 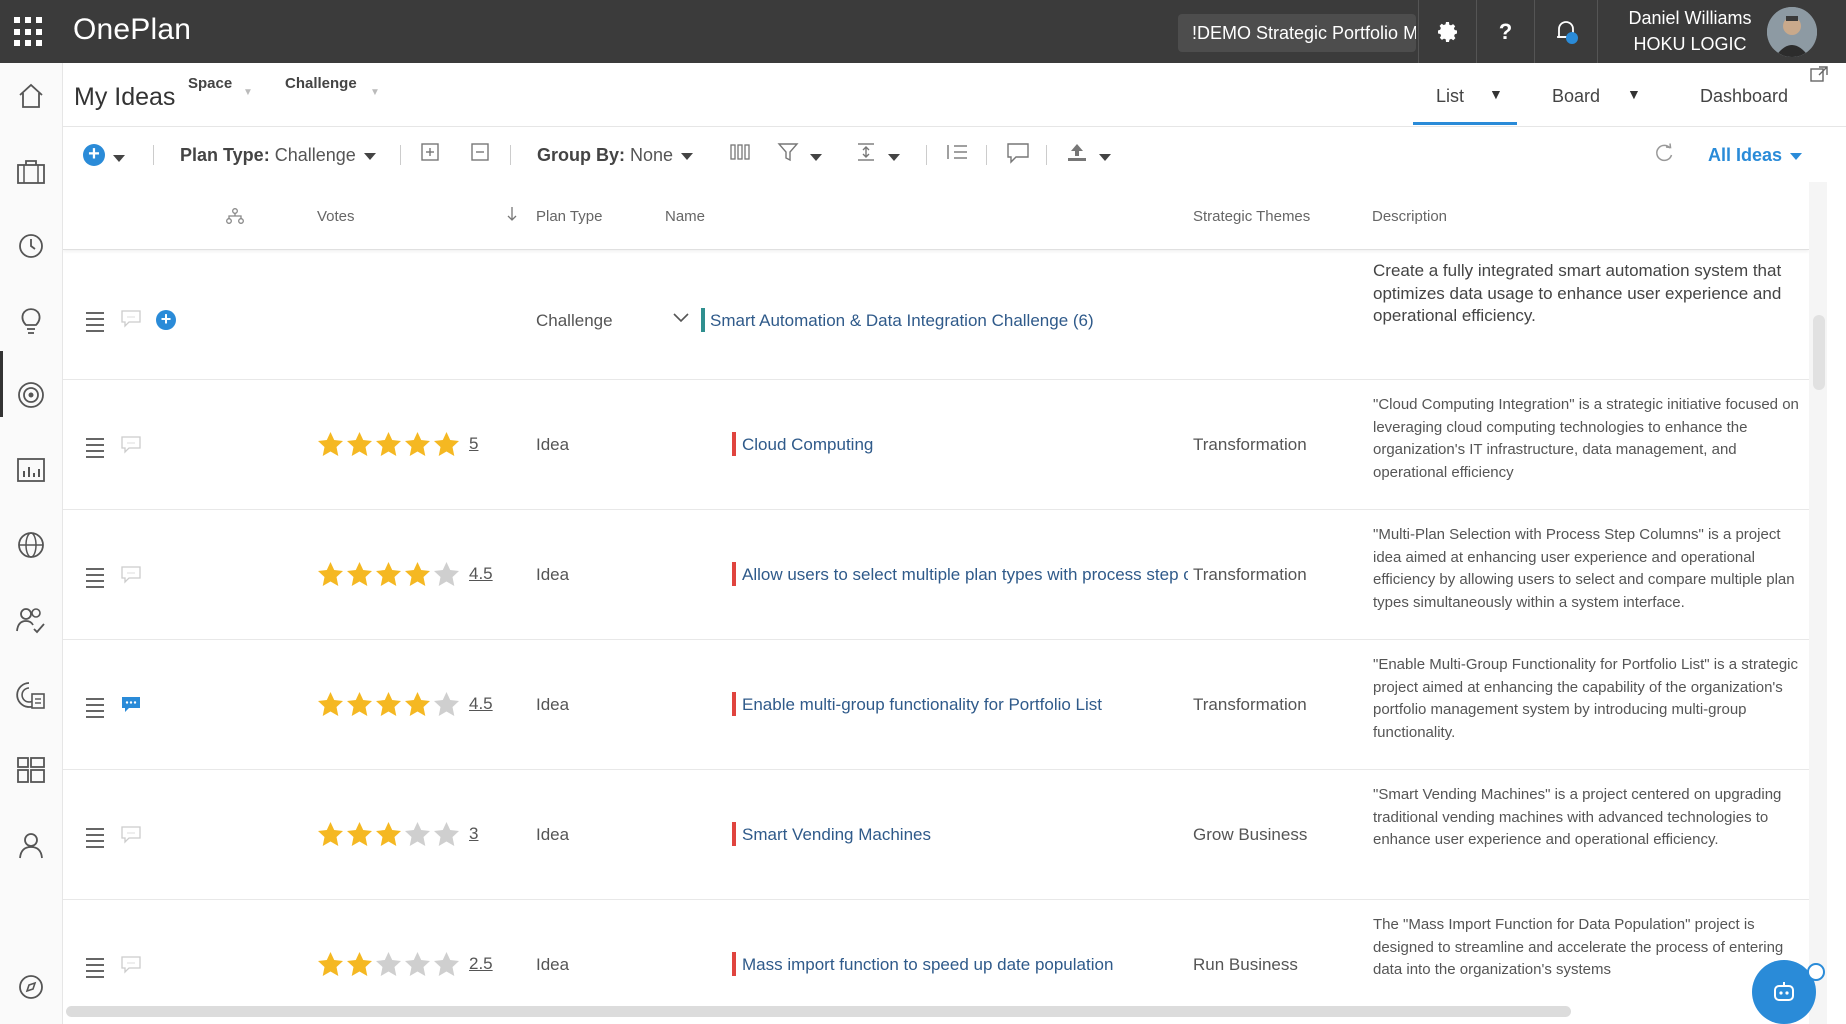 I want to click on nav-explore, so click(x=31, y=987).